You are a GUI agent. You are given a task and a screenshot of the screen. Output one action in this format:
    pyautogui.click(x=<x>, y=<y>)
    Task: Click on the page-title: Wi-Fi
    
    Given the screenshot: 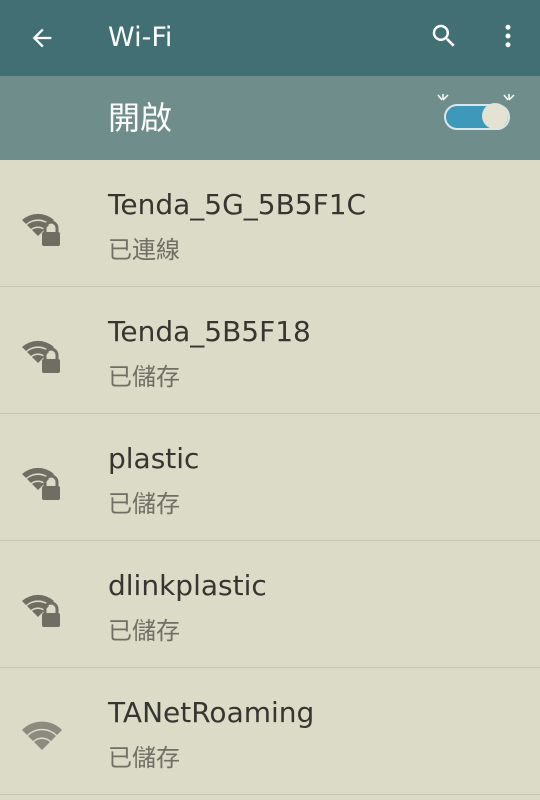 What is the action you would take?
    pyautogui.click(x=140, y=37)
    